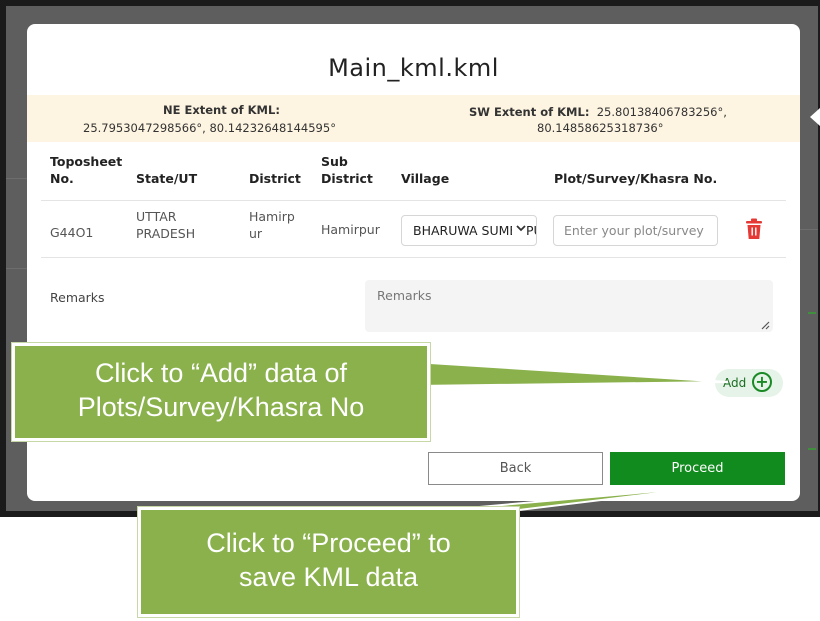 This screenshot has height=621, width=820. I want to click on header-state: State/UT, so click(167, 178).